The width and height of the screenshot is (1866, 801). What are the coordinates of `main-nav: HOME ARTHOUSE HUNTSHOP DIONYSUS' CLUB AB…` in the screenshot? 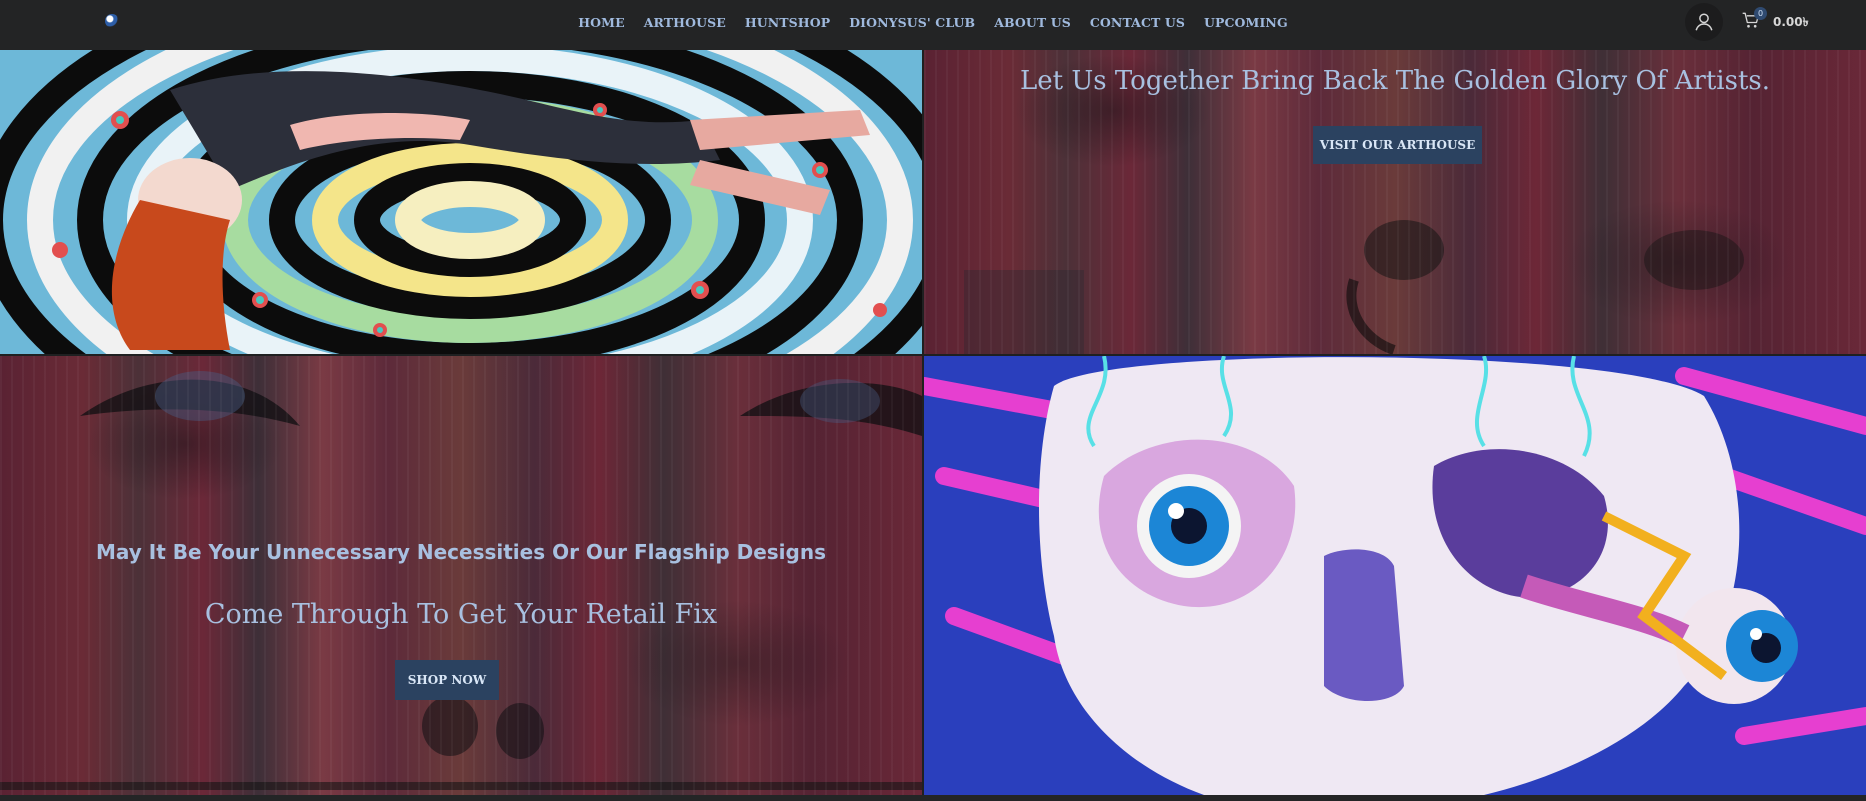 It's located at (933, 22).